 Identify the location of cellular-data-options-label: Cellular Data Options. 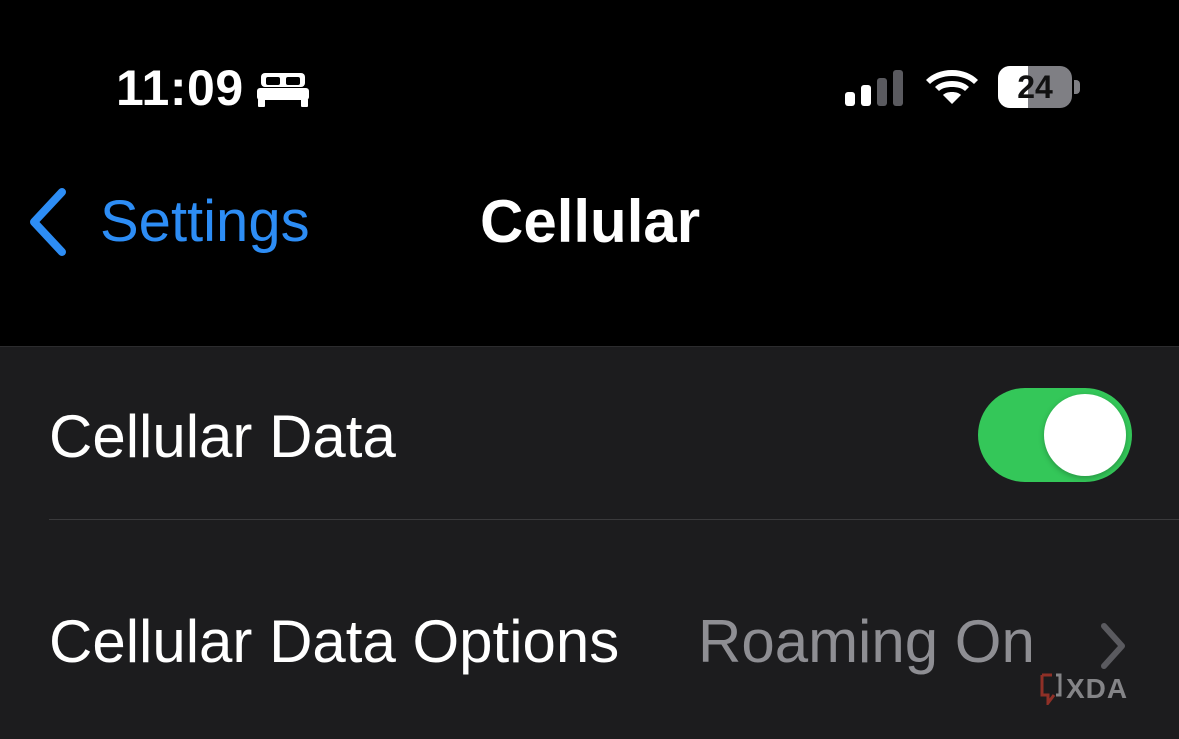
(334, 641).